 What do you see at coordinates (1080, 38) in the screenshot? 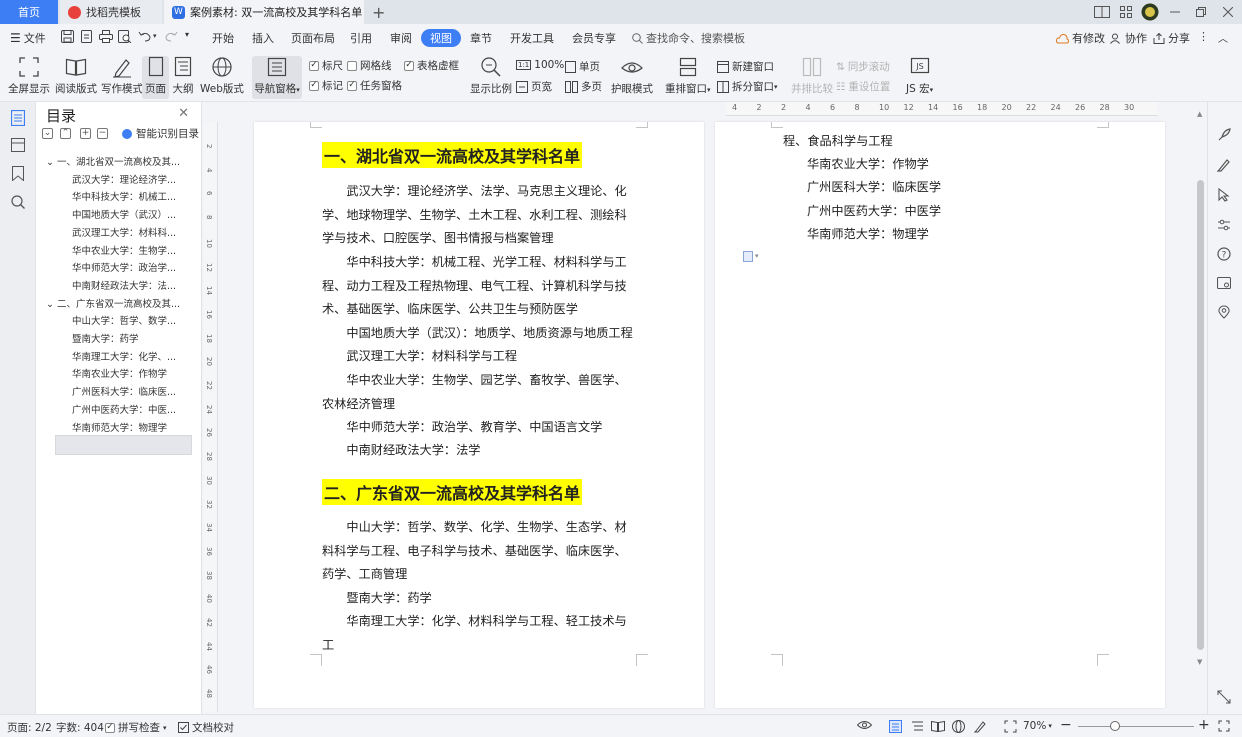
I see `revise-button: 有修改` at bounding box center [1080, 38].